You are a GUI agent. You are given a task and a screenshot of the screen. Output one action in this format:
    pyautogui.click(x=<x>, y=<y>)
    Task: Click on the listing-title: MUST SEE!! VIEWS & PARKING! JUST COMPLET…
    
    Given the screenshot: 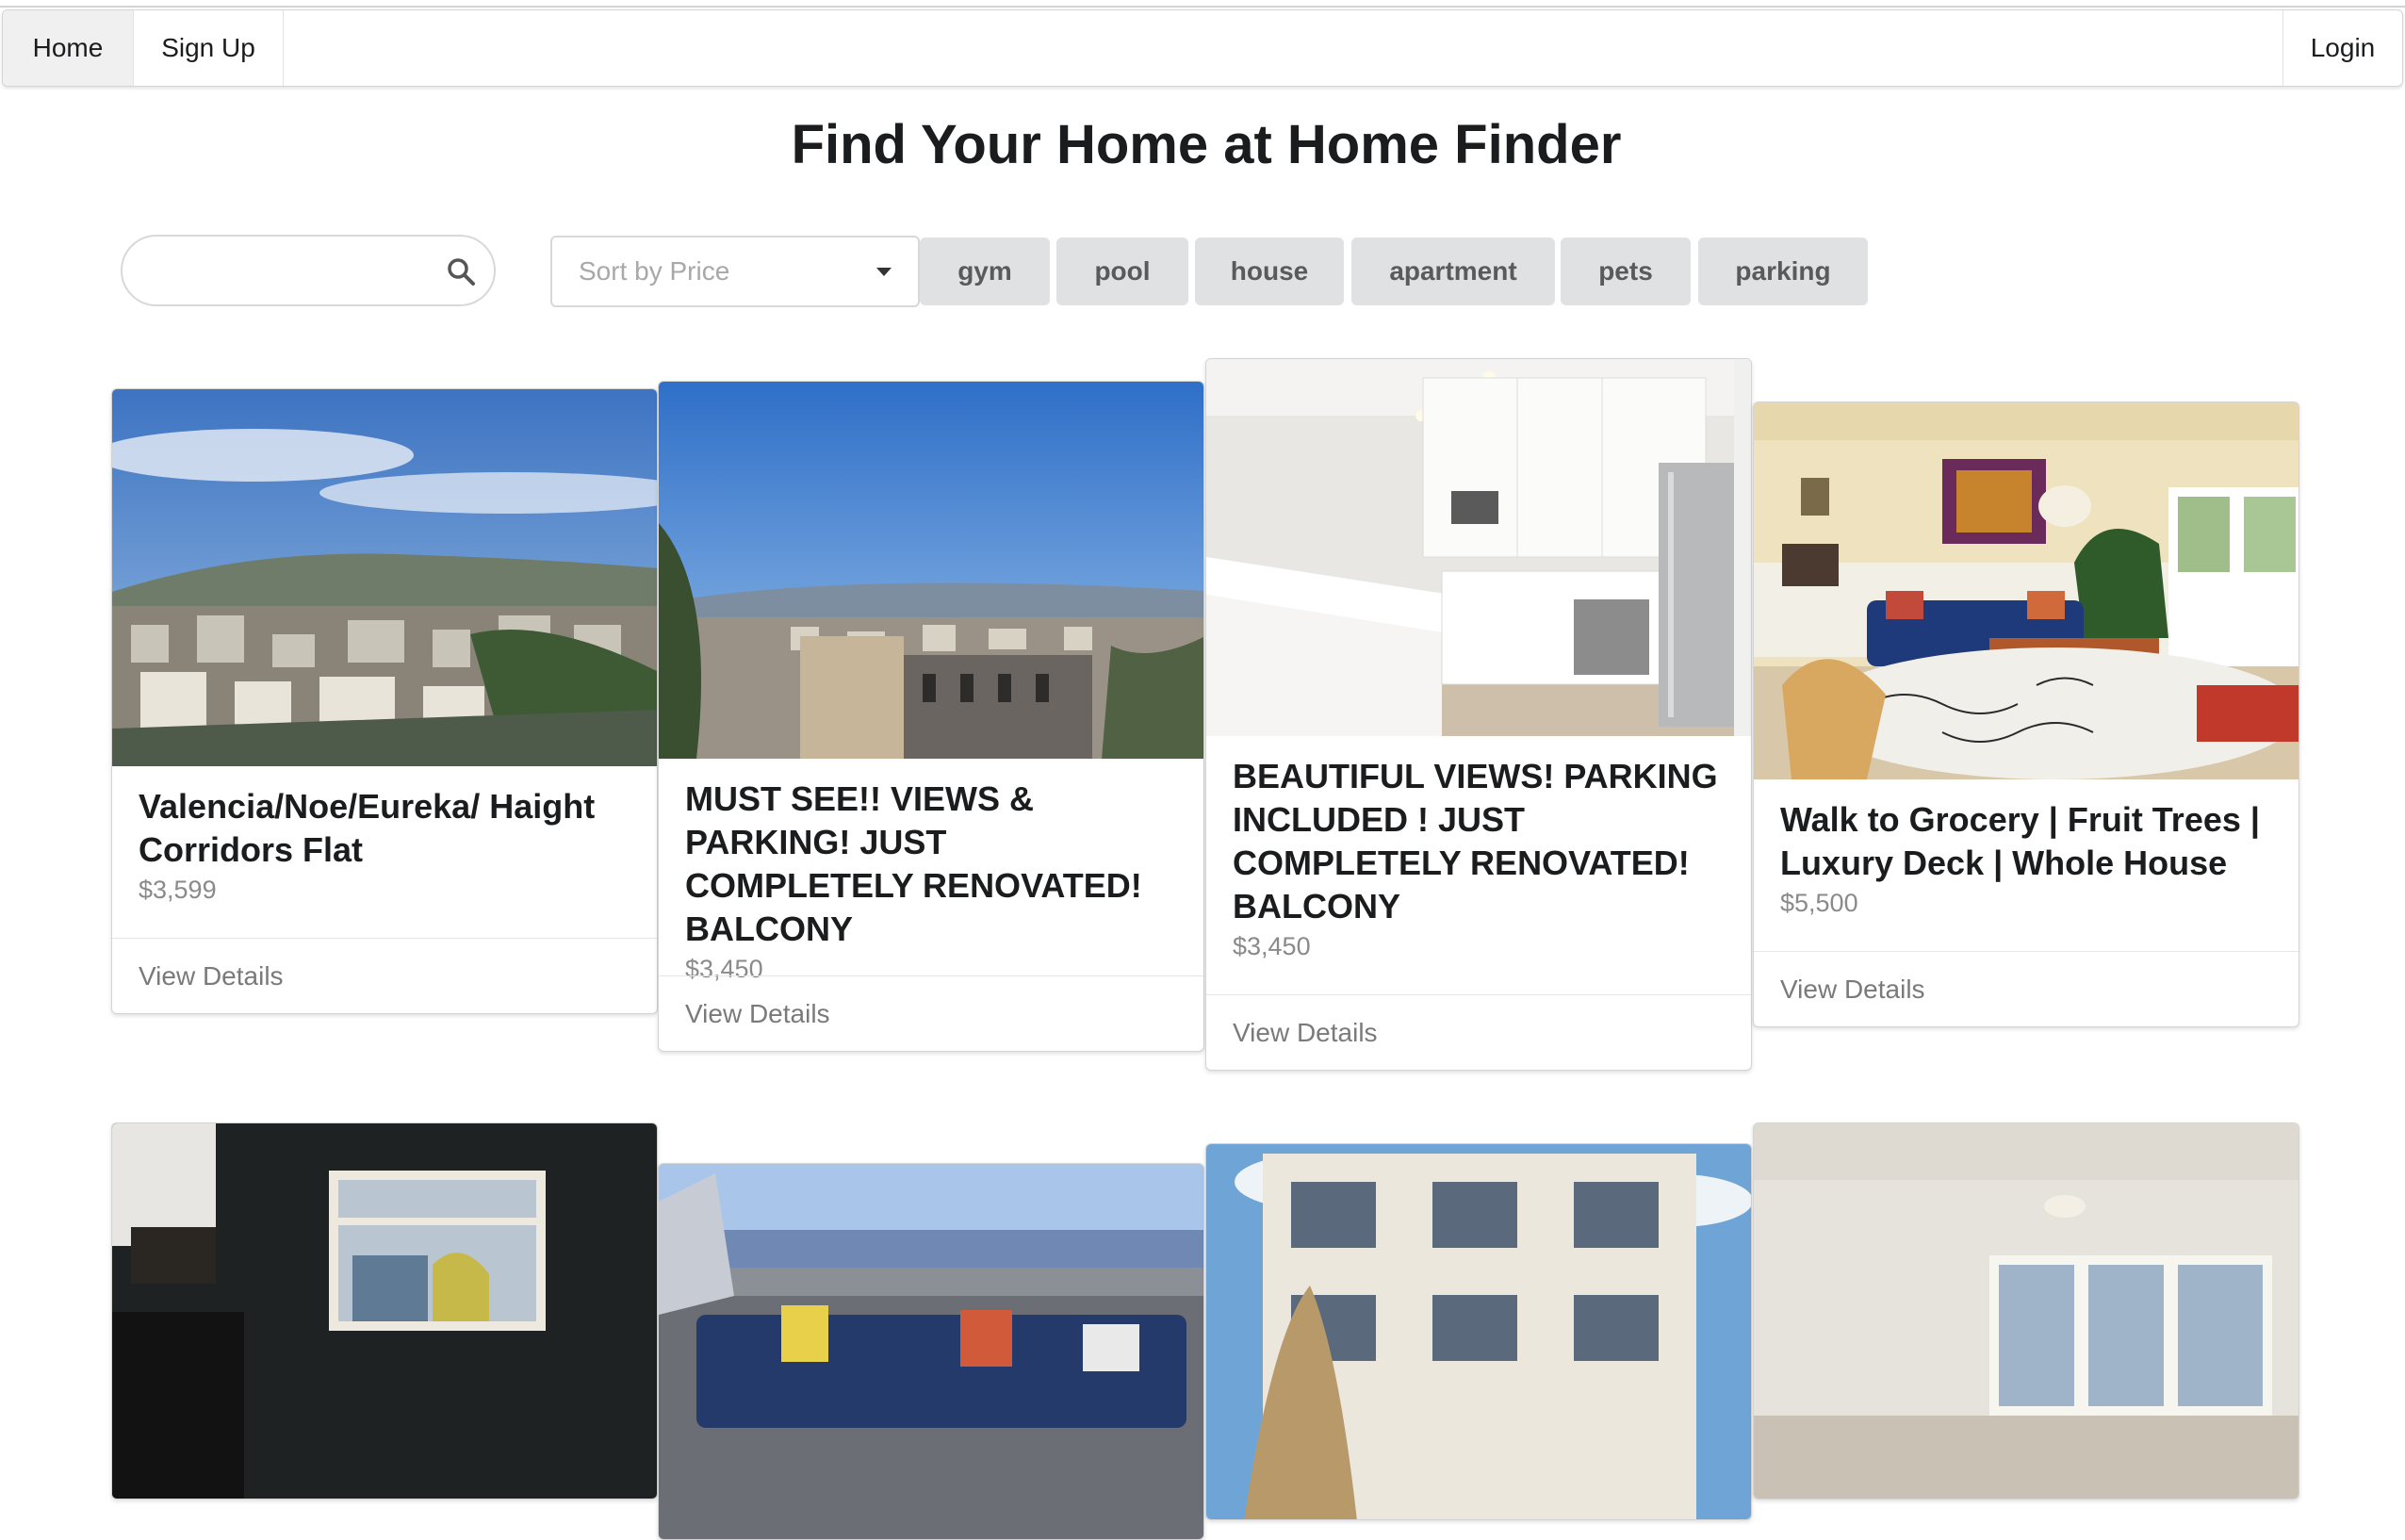 What is the action you would take?
    pyautogui.click(x=930, y=864)
    